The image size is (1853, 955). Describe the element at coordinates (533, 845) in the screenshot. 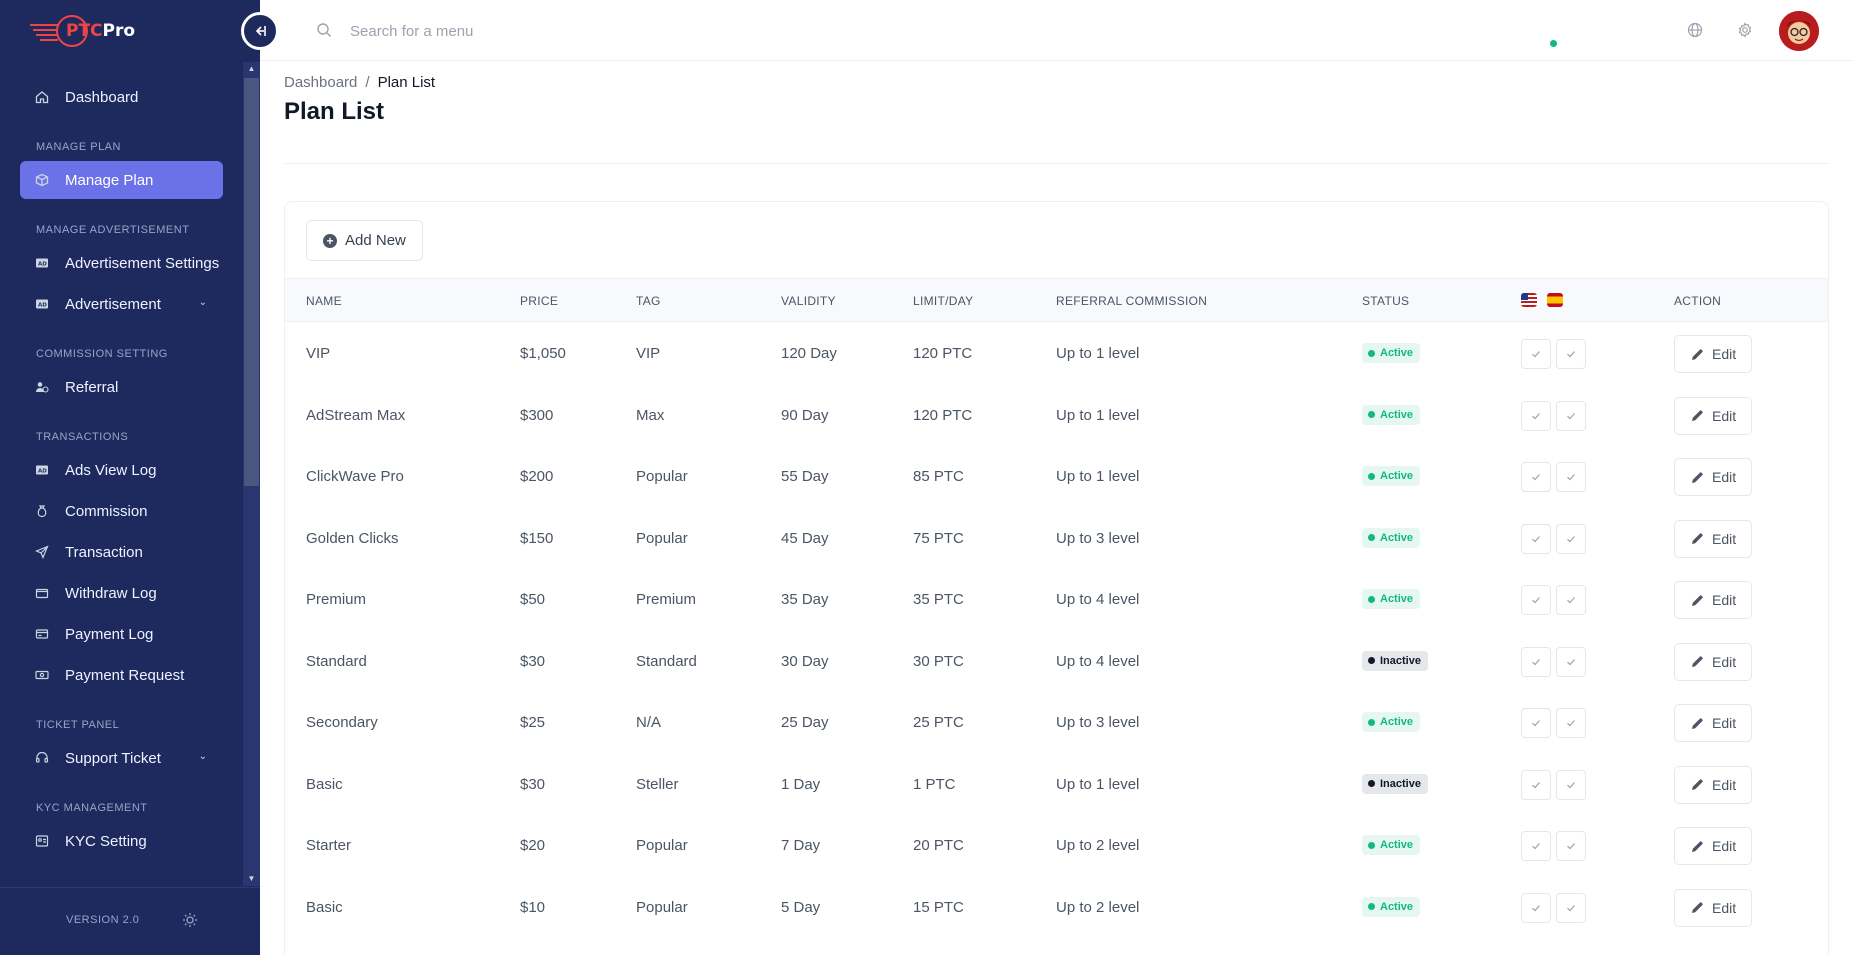

I see `plan-price-cell: $20` at that location.